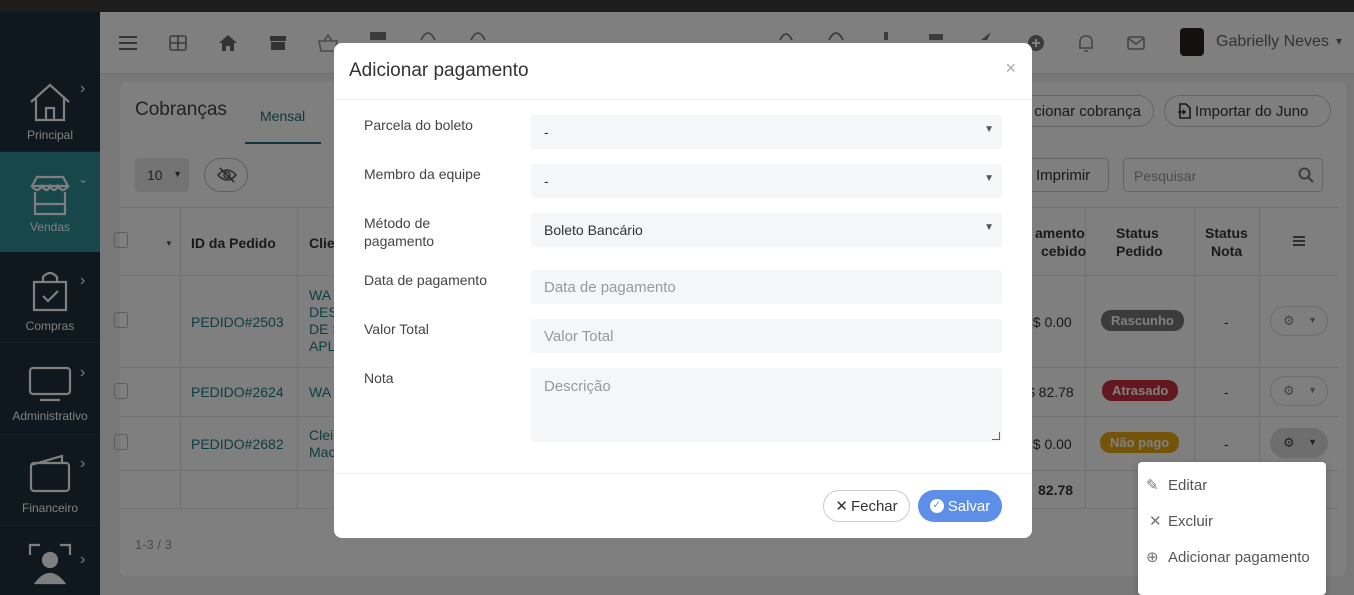 This screenshot has height=595, width=1354. I want to click on data-pagamento-input: Data de pagamento, so click(766, 287).